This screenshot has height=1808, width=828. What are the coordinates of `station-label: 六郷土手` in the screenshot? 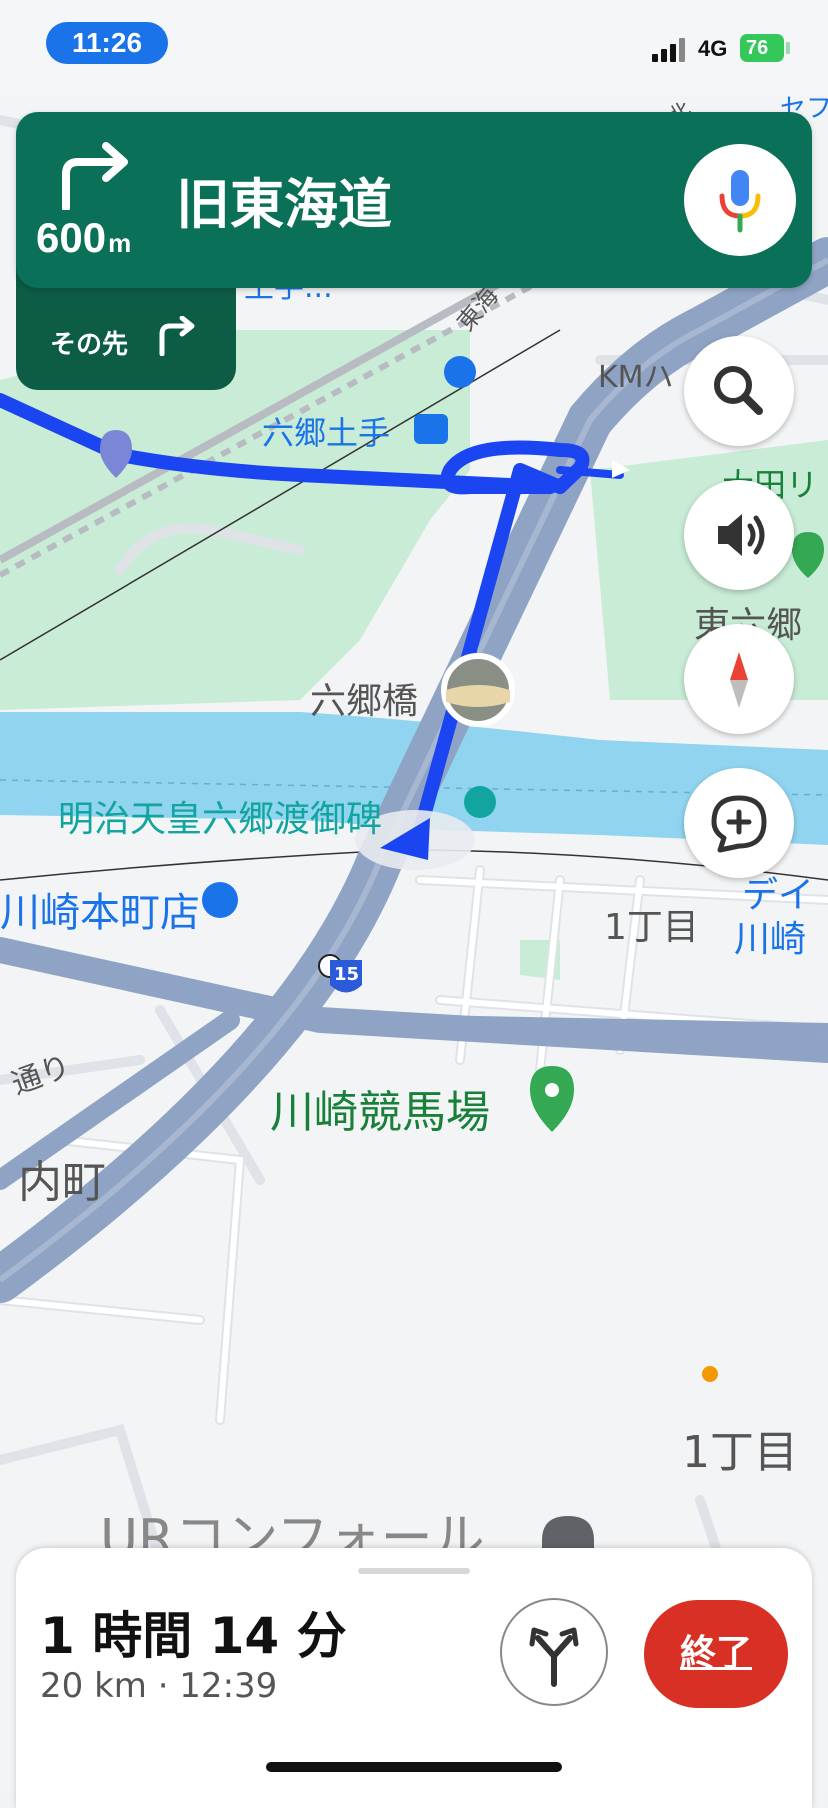 It's located at (326, 431).